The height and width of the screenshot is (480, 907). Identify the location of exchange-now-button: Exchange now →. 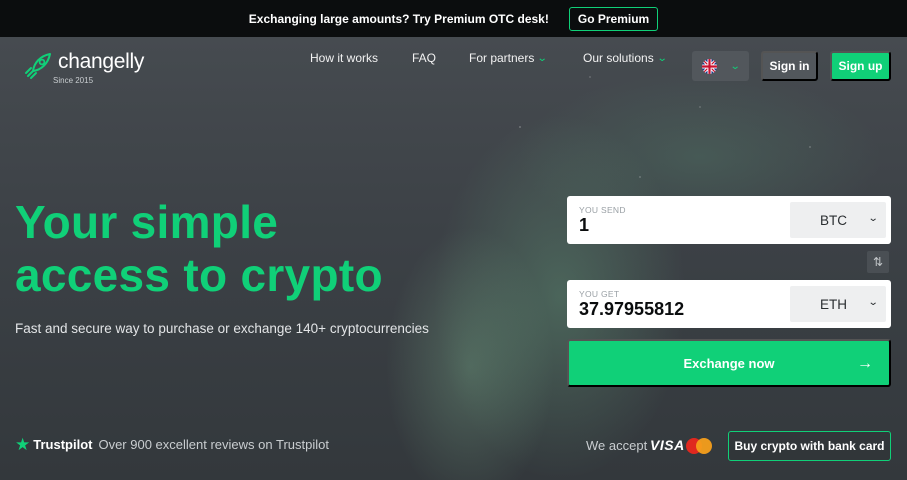
(729, 363).